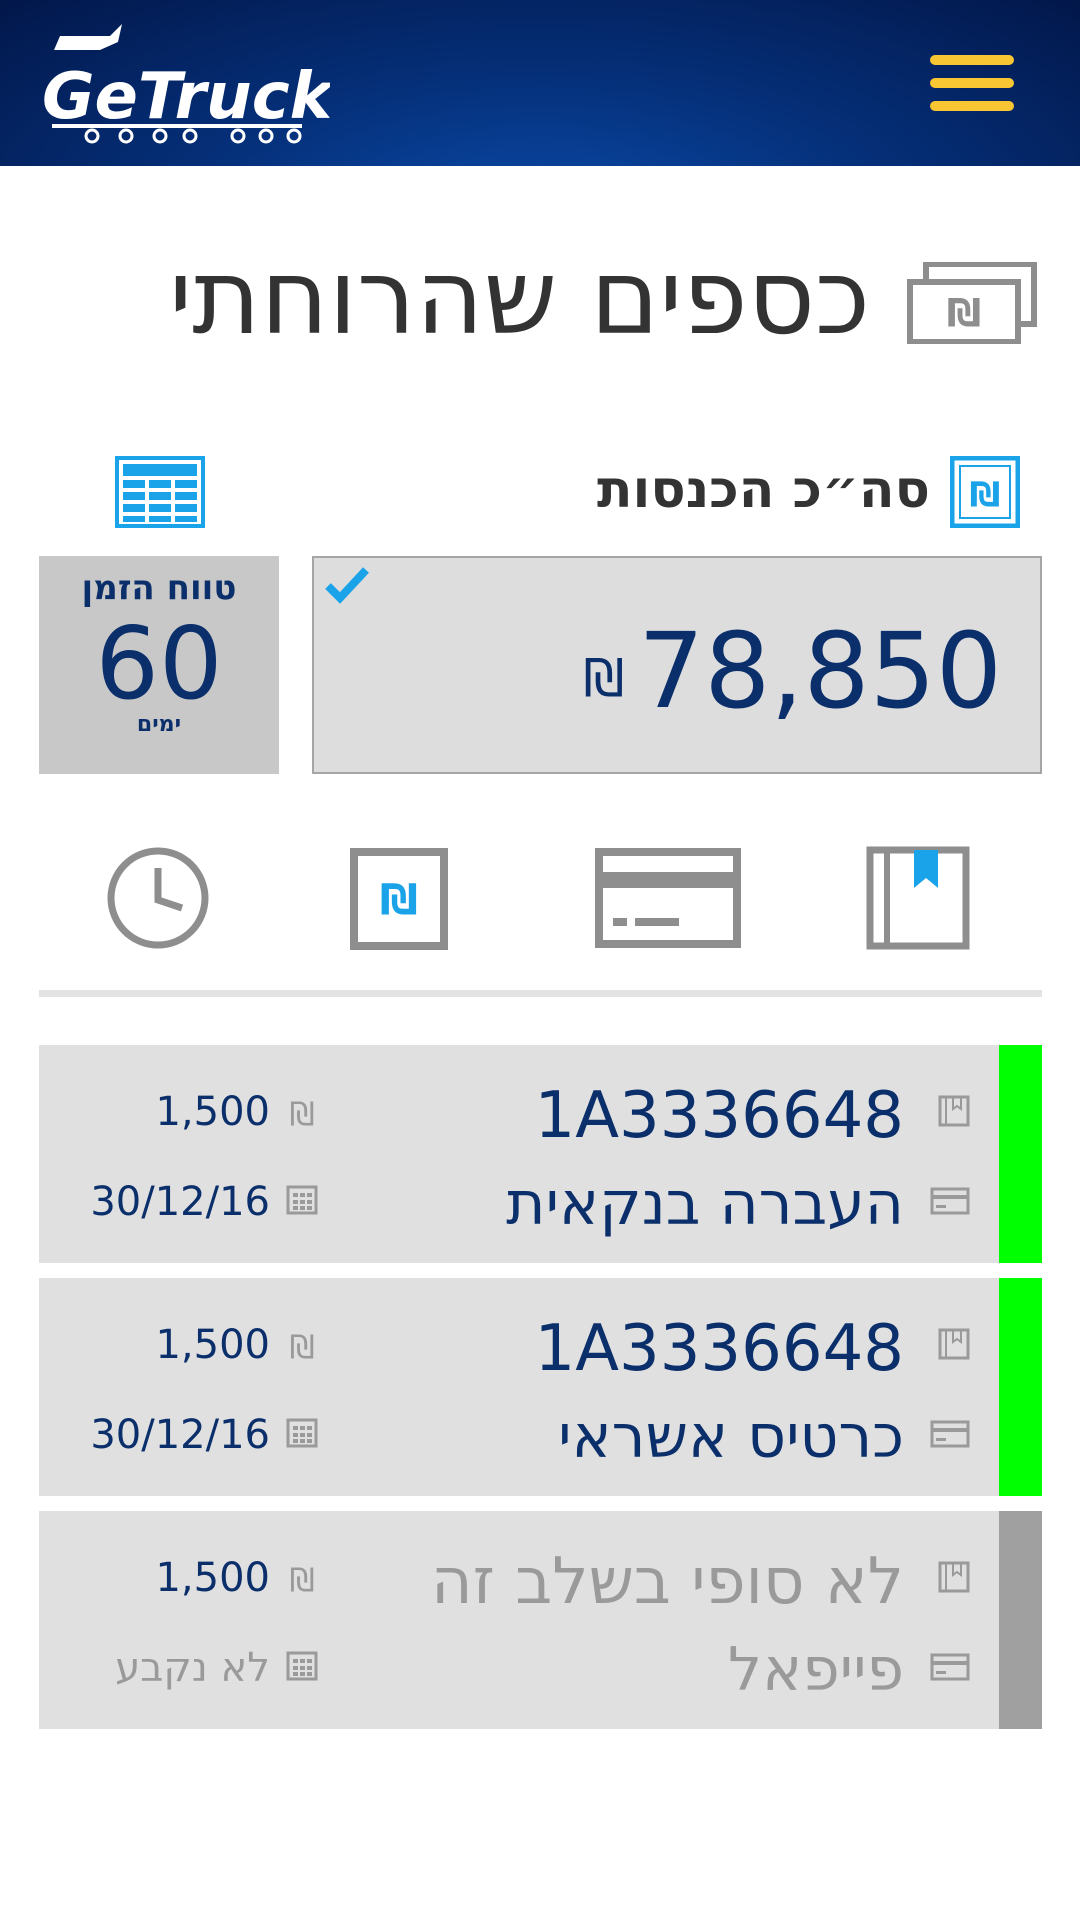 Image resolution: width=1080 pixels, height=1920 pixels. What do you see at coordinates (918, 898) in the screenshot?
I see `bookmark-book-icon` at bounding box center [918, 898].